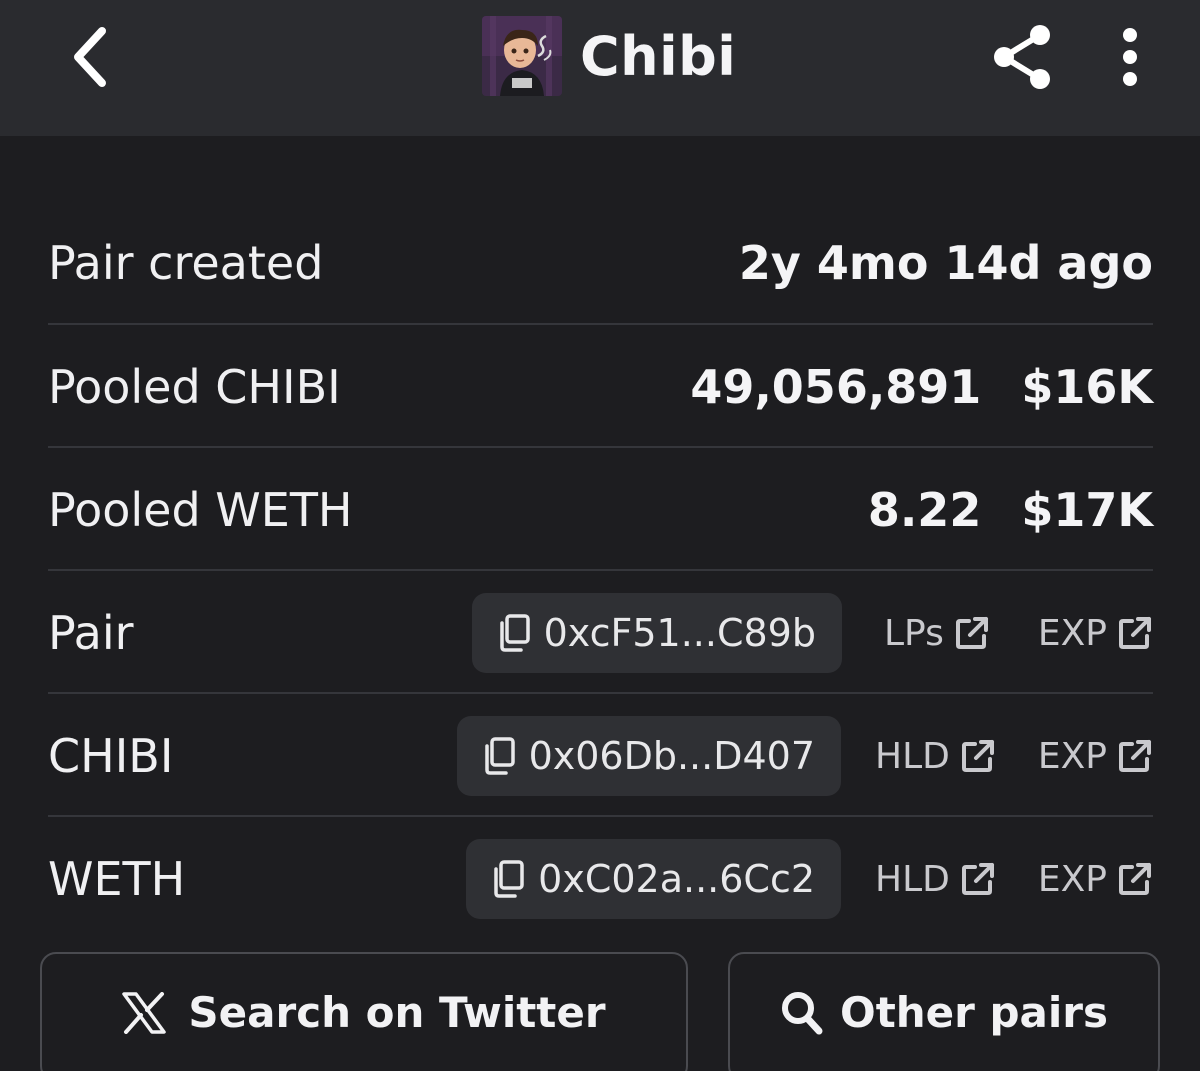  Describe the element at coordinates (1087, 387) in the screenshot. I see `pooled-chibi-usd: $16K` at that location.